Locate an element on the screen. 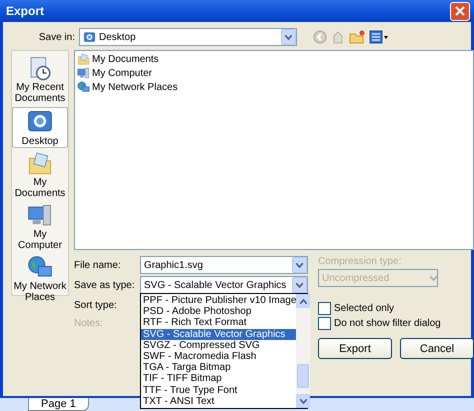 This screenshot has width=474, height=411. compression-type-label: Compression type: is located at coordinates (360, 261).